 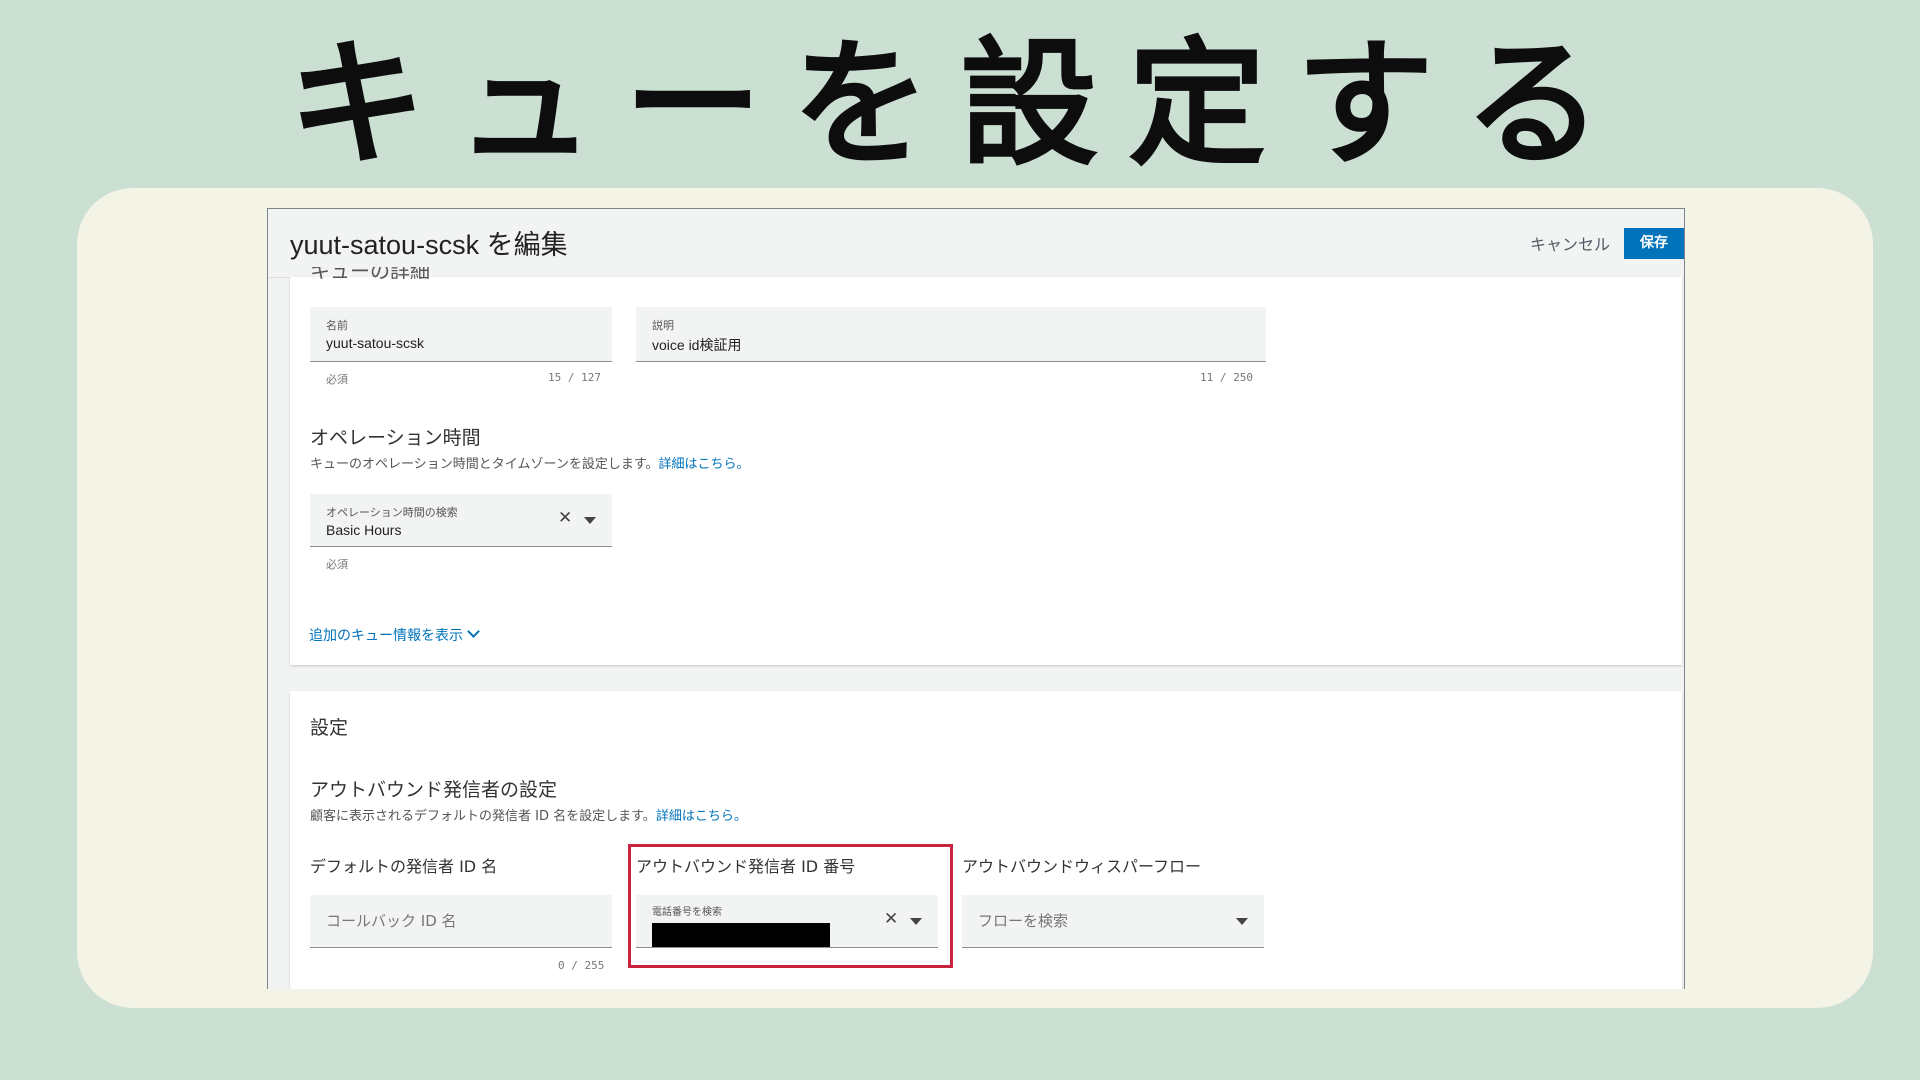 What do you see at coordinates (434, 790) in the screenshot?
I see `outbound-heading: アウトバウンド発信者の設定` at bounding box center [434, 790].